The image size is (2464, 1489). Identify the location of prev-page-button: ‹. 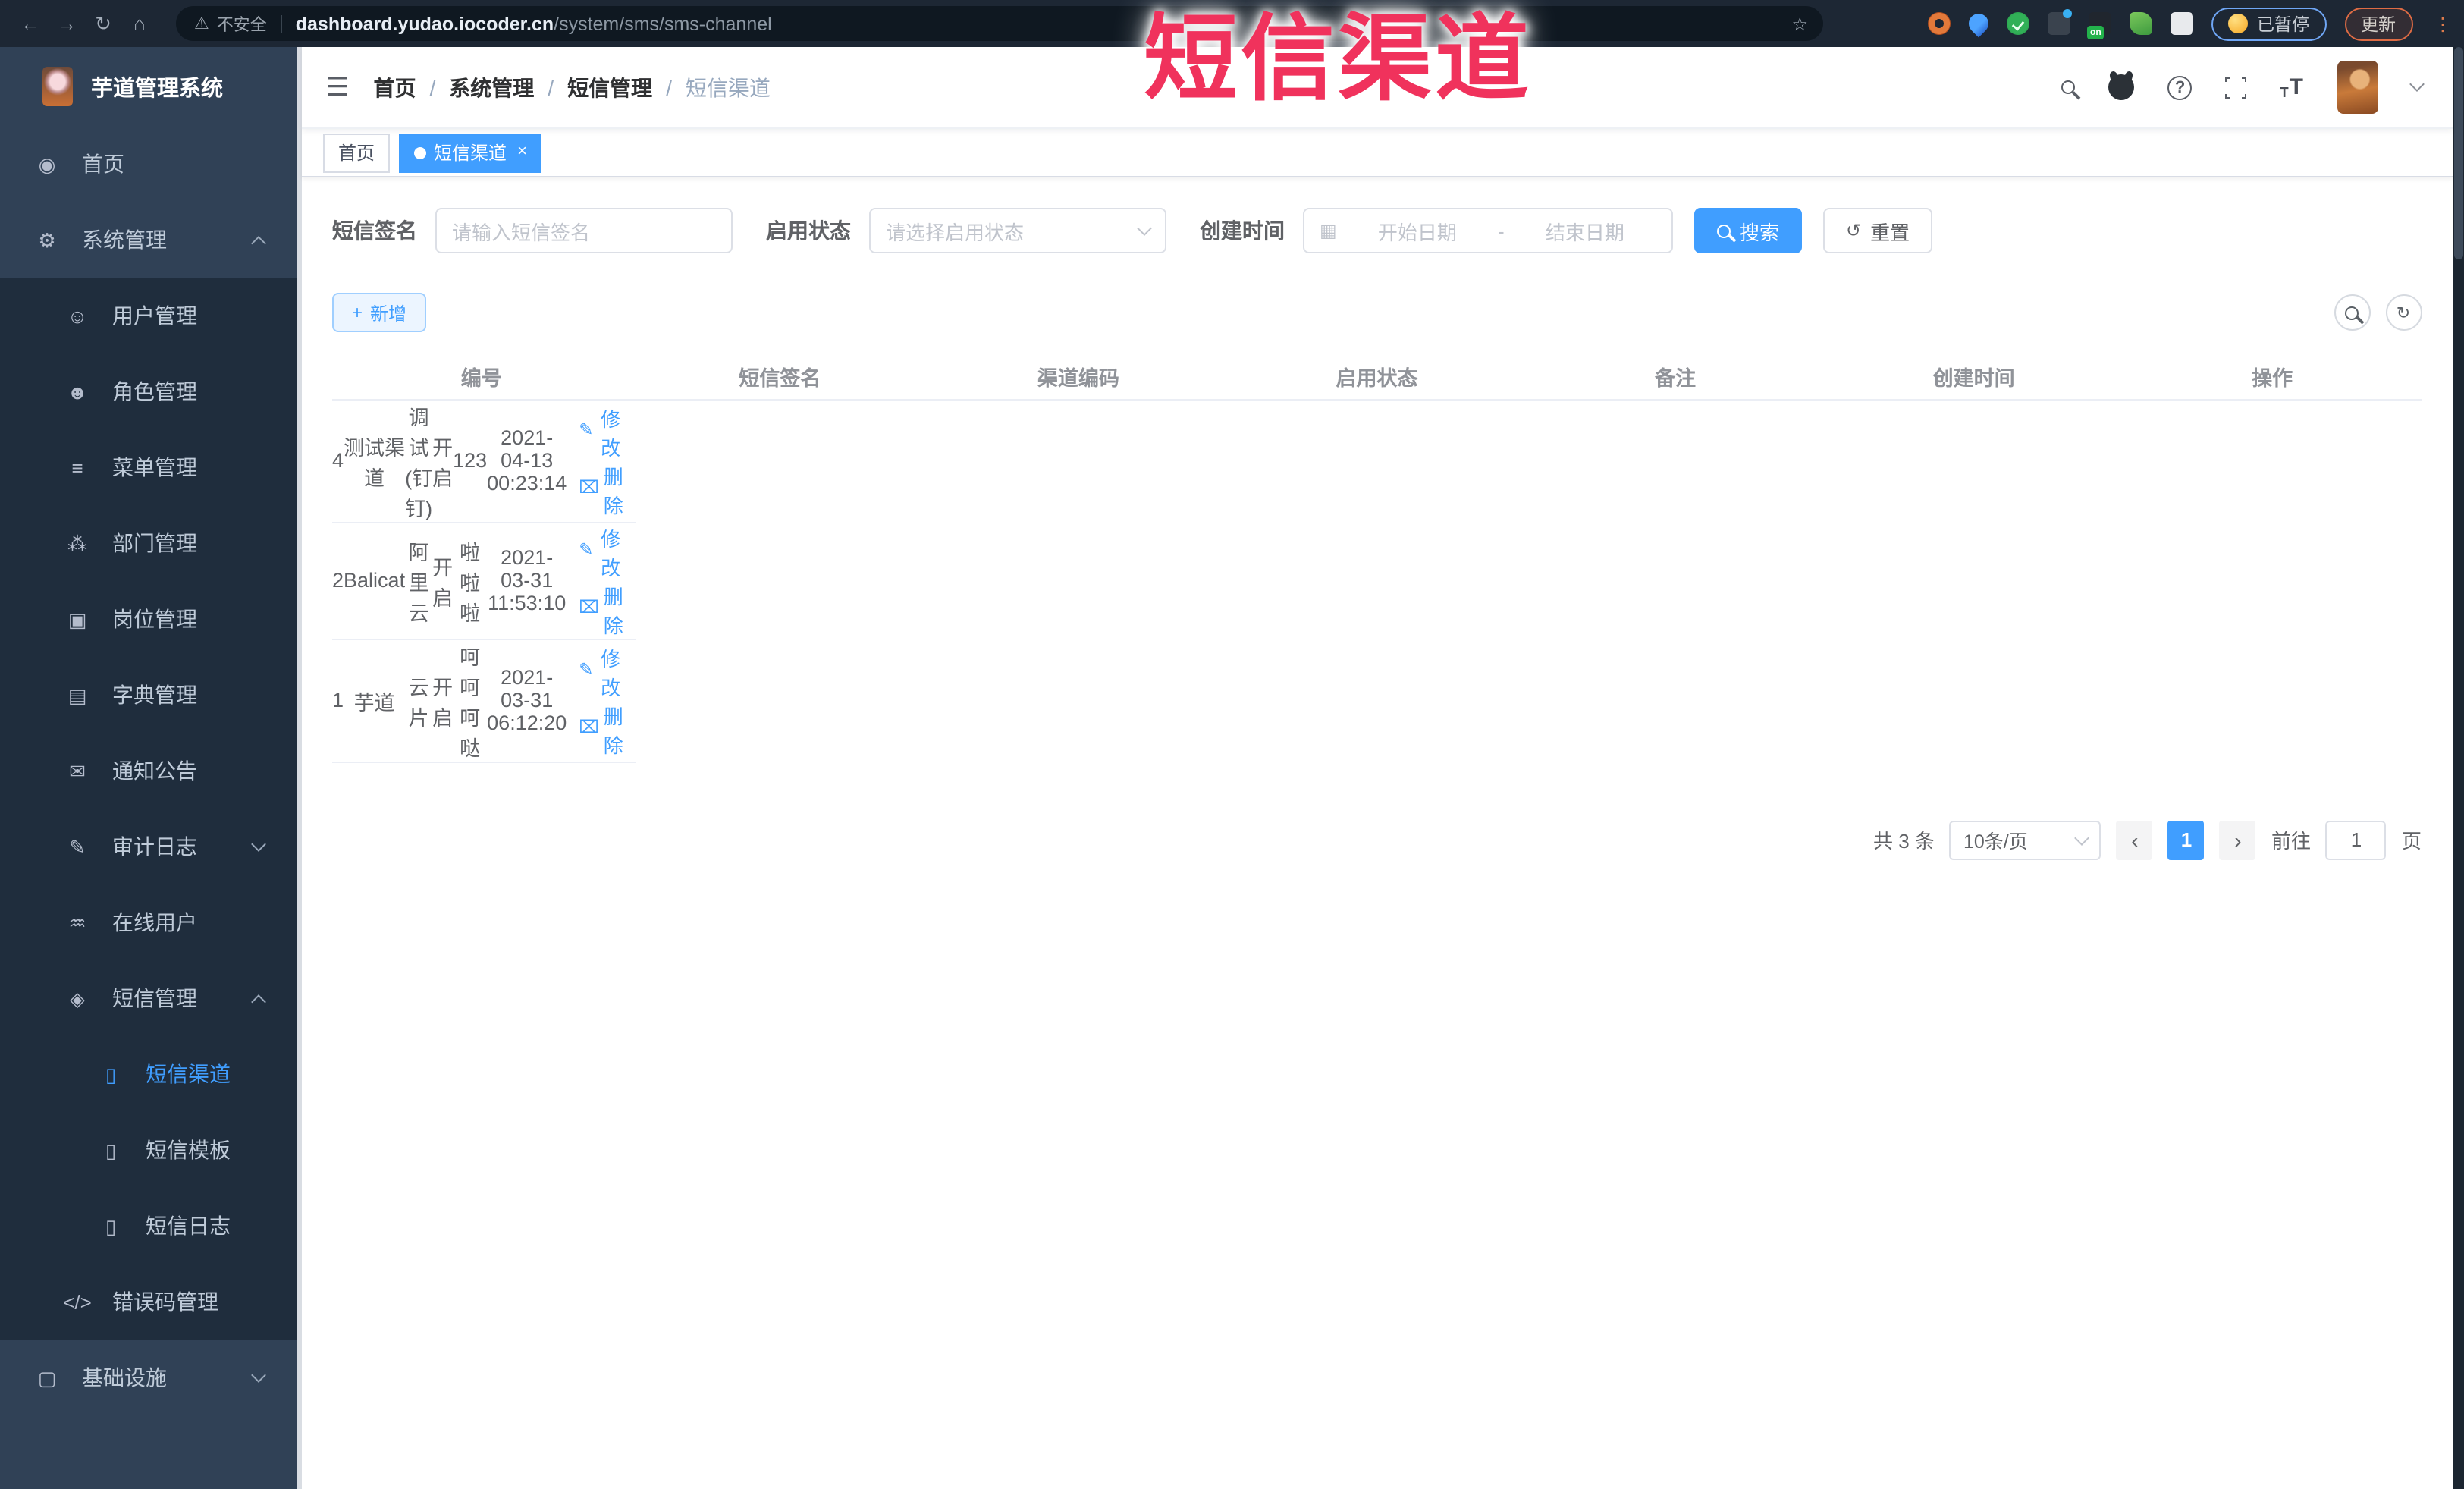
(2134, 839).